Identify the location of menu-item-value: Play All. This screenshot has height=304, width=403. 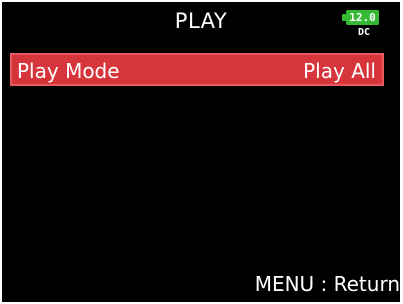
(339, 71).